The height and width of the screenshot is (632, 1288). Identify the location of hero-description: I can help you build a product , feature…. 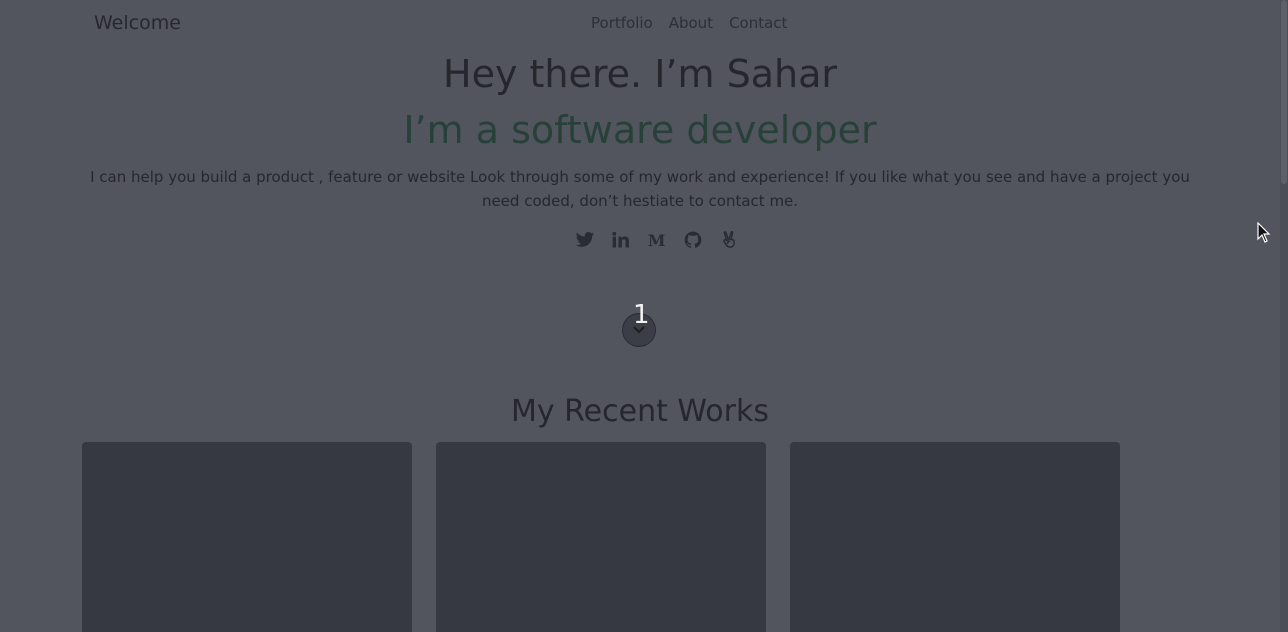
(640, 189).